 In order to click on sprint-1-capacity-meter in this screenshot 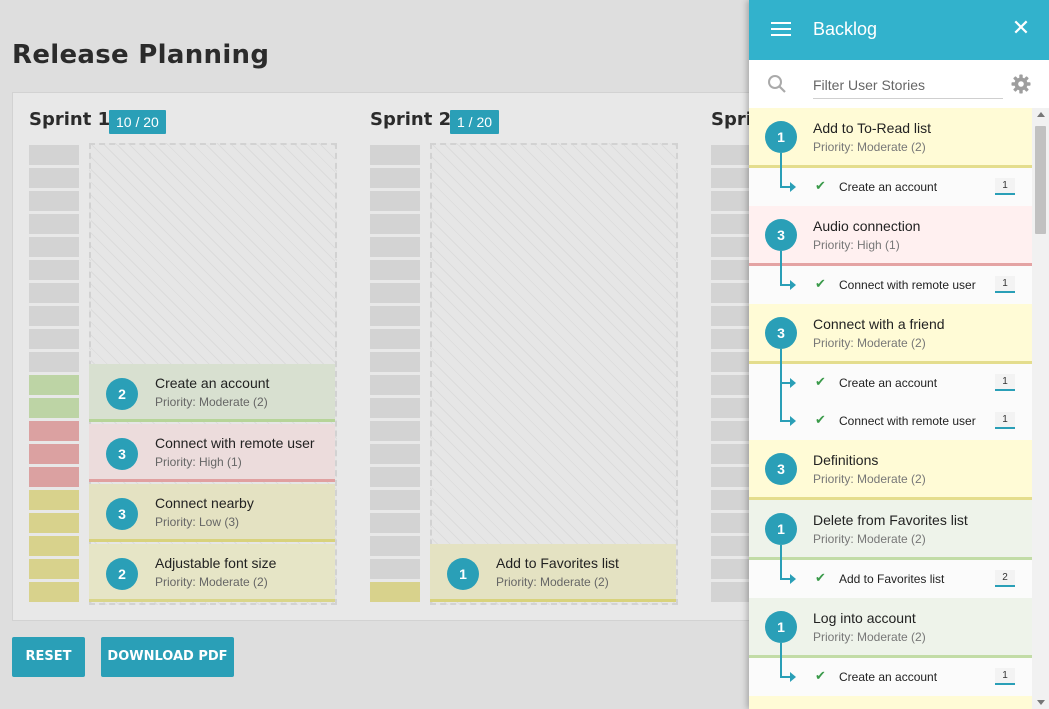, I will do `click(54, 375)`.